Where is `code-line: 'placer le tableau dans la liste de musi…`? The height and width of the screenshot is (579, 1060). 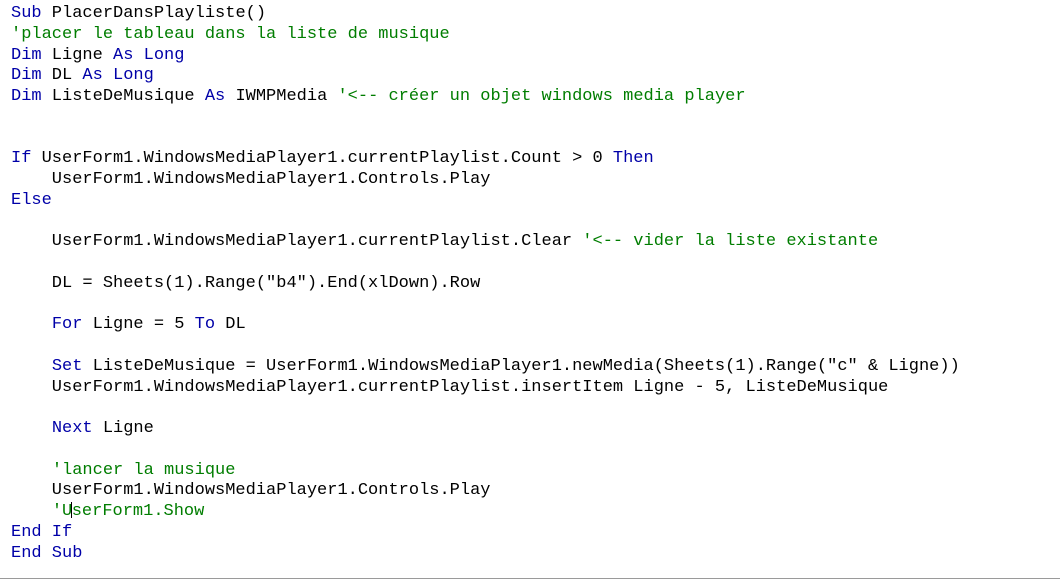 code-line: 'placer le tableau dans la liste de musi… is located at coordinates (535, 35).